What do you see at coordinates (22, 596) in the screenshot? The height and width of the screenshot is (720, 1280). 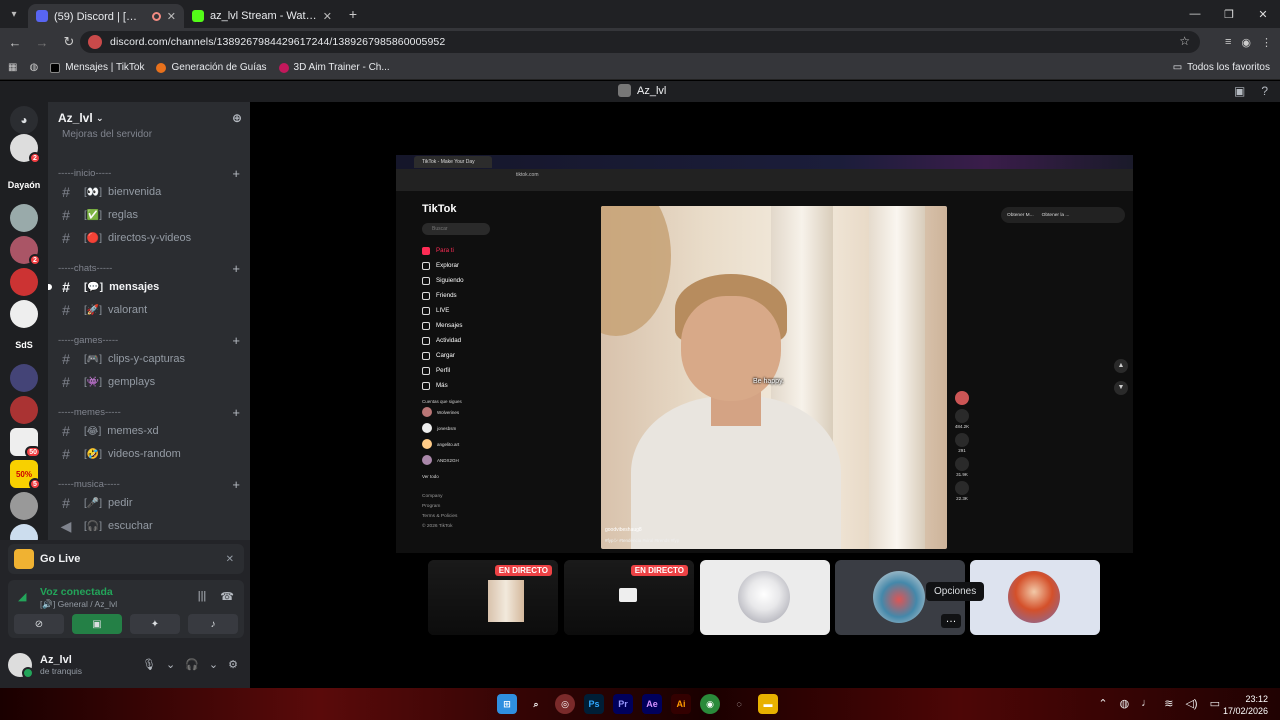 I see `signal-icon: ◢` at bounding box center [22, 596].